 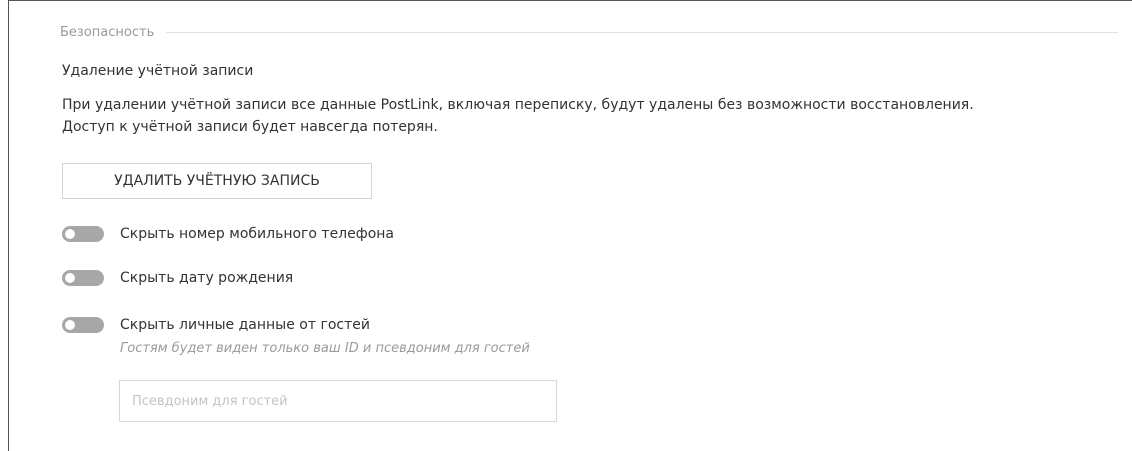 I want to click on hide-phone-toggle, so click(x=83, y=234).